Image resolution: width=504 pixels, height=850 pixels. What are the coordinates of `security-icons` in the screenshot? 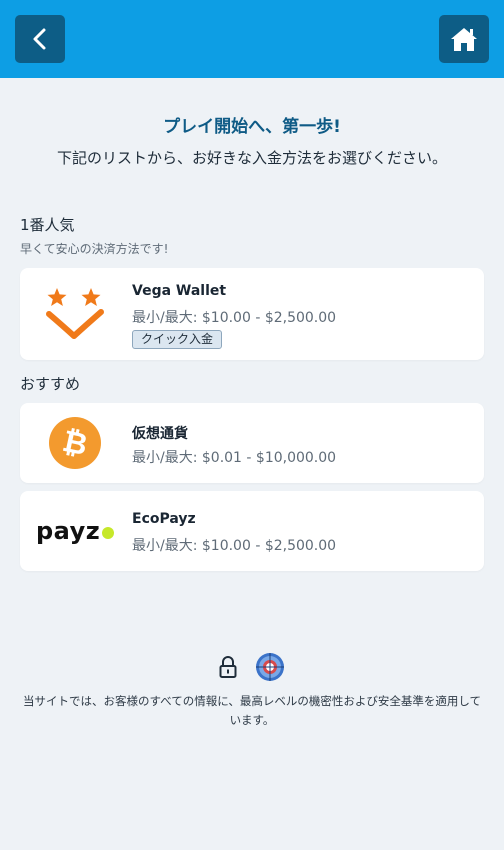 It's located at (252, 667).